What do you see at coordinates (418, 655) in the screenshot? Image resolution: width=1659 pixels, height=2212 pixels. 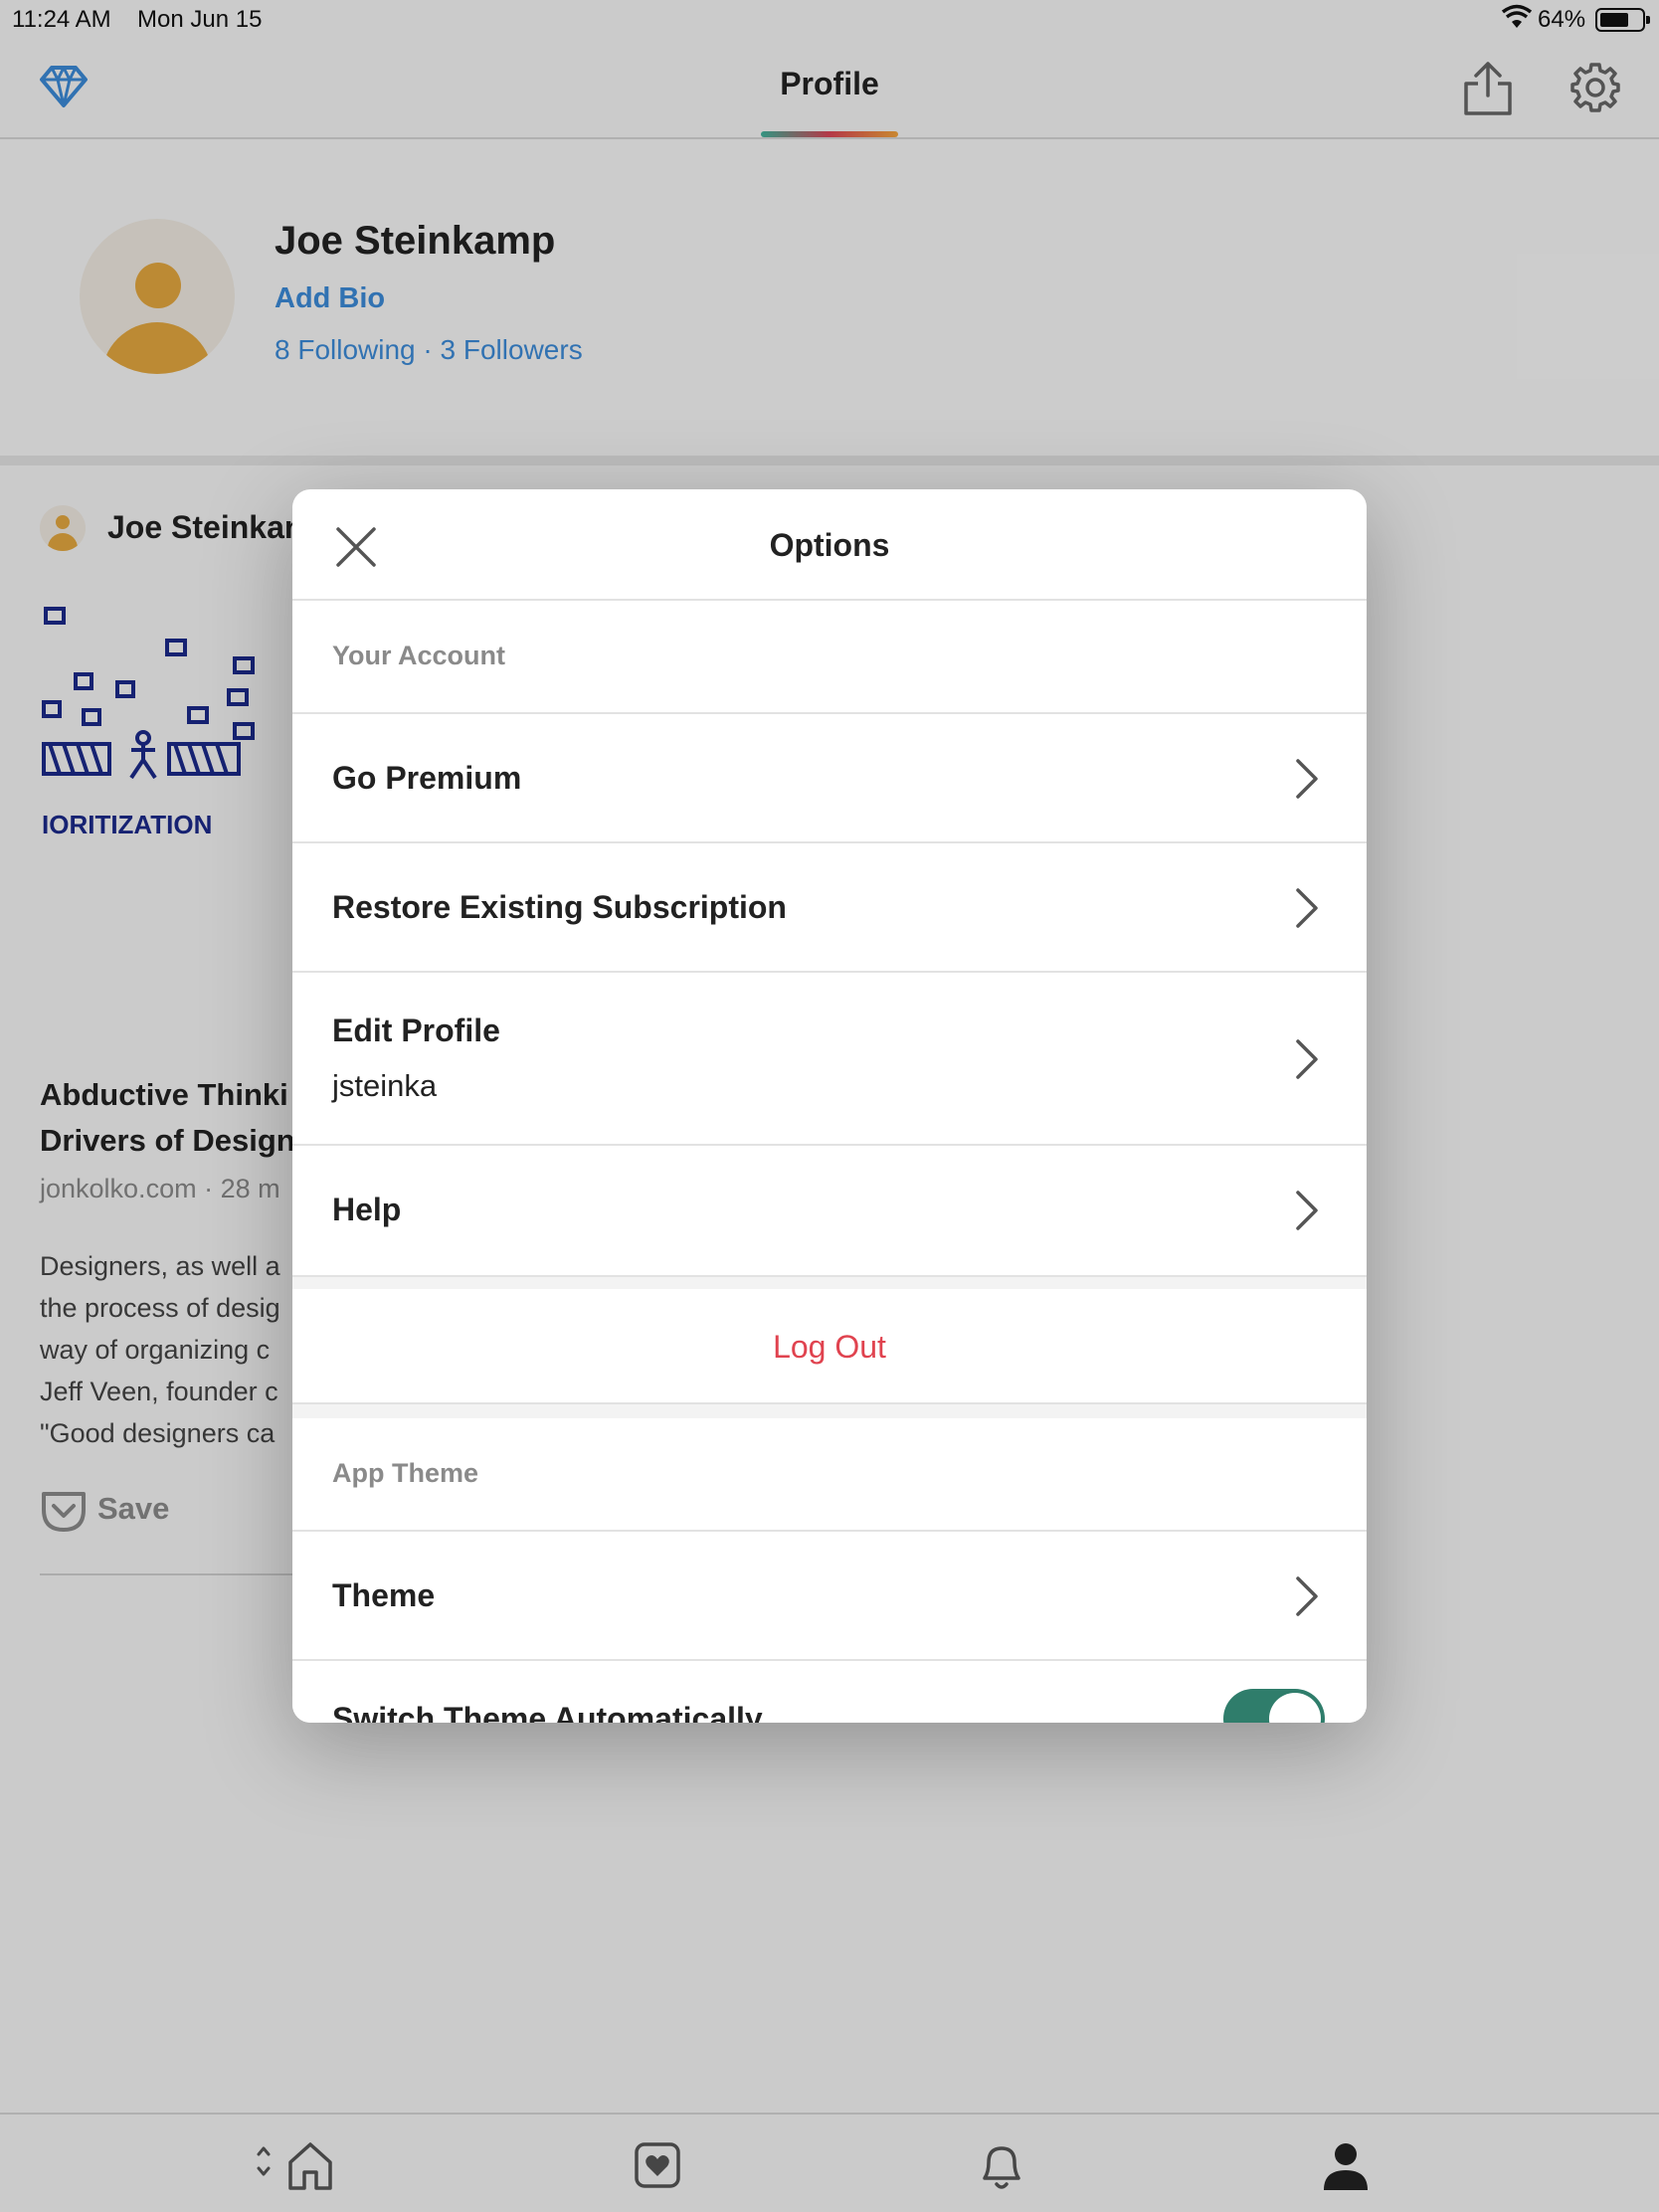 I see `section-label-account: Your Account` at bounding box center [418, 655].